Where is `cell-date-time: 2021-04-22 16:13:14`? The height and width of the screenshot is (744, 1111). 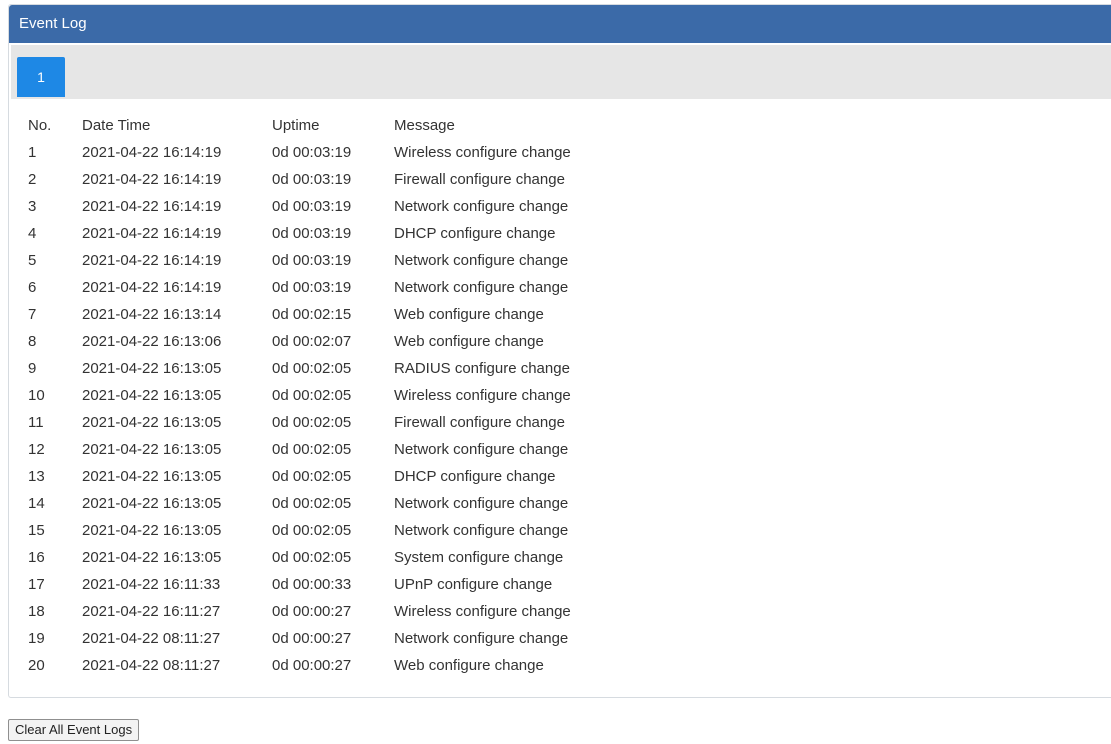 cell-date-time: 2021-04-22 16:13:14 is located at coordinates (152, 314).